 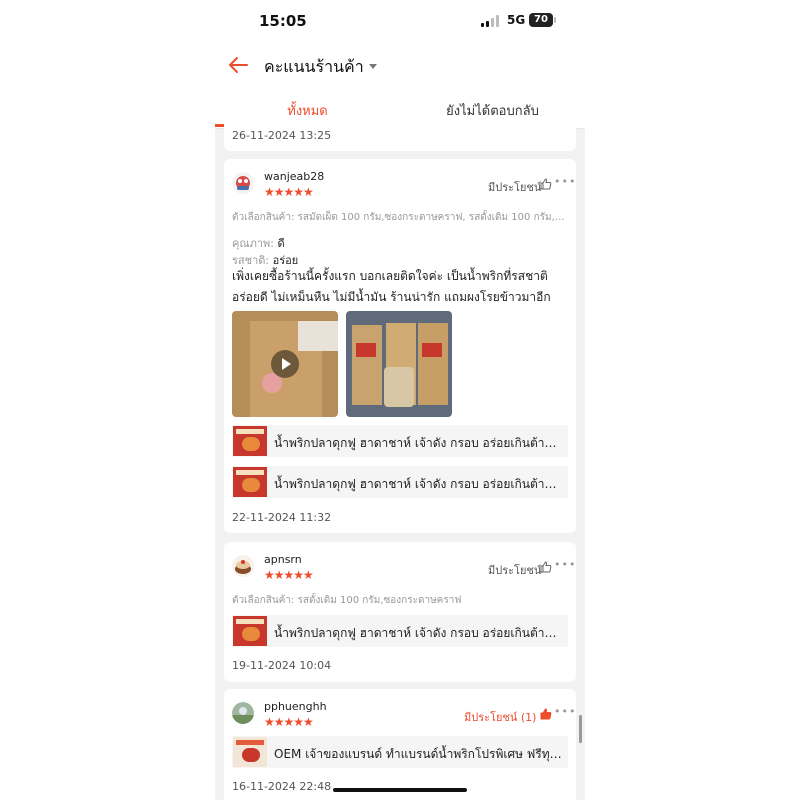 What do you see at coordinates (400, 134) in the screenshot?
I see `review-card: 26-11-2024 13:25` at bounding box center [400, 134].